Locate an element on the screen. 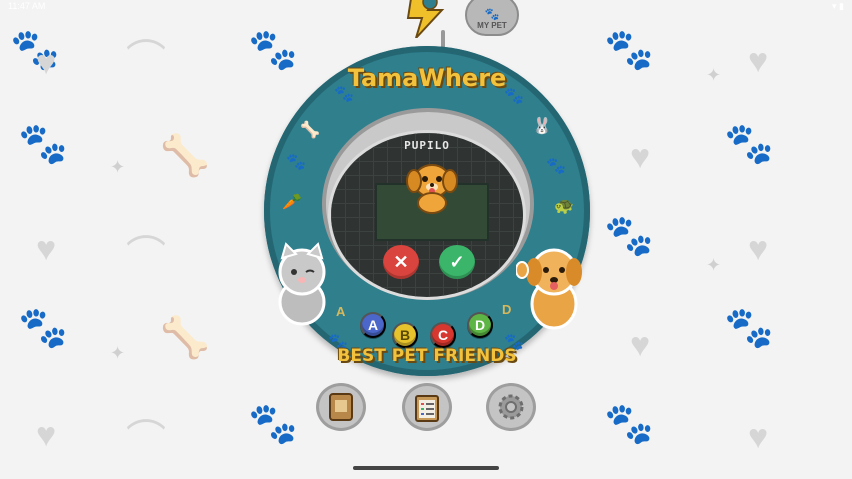  golden-puppy-sticker-icon is located at coordinates (549, 289).